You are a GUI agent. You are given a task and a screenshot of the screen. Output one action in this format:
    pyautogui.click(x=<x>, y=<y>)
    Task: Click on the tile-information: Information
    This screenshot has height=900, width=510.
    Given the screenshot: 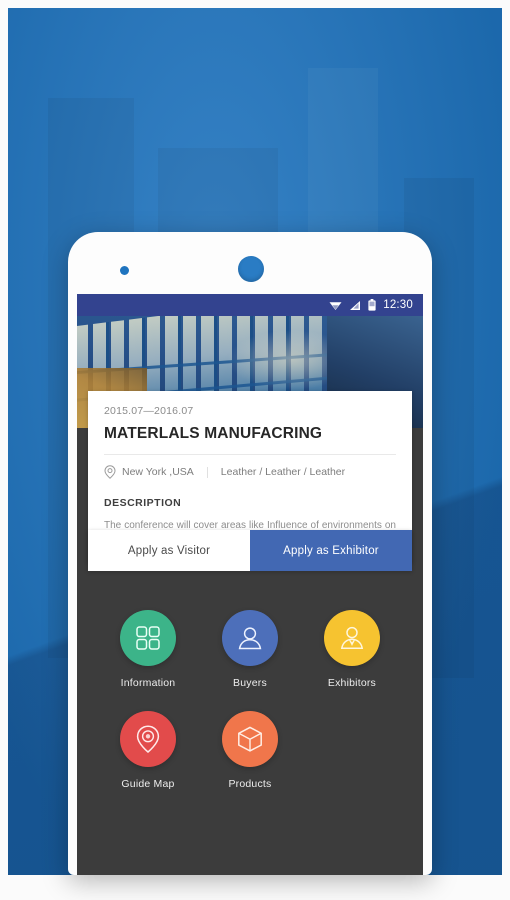 What is the action you would take?
    pyautogui.click(x=148, y=649)
    